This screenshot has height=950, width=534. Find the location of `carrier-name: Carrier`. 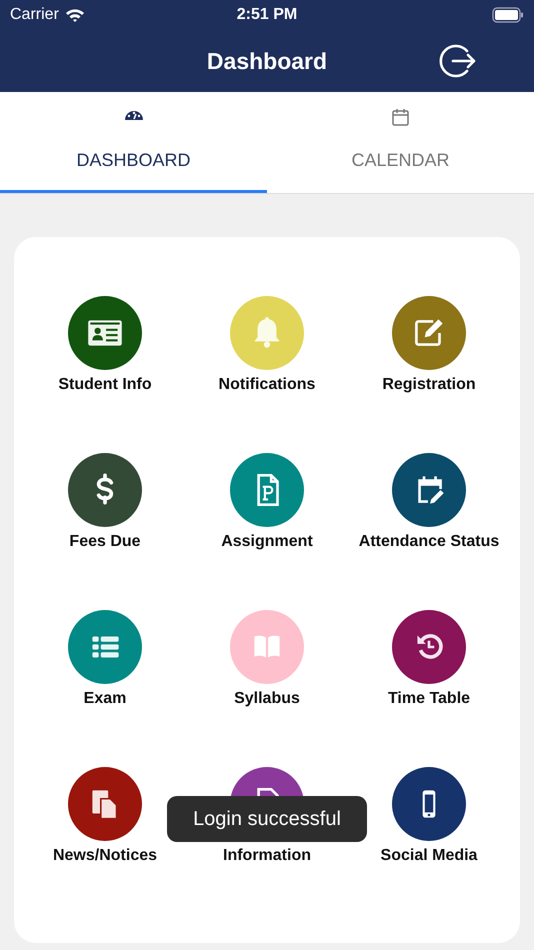

carrier-name: Carrier is located at coordinates (34, 15).